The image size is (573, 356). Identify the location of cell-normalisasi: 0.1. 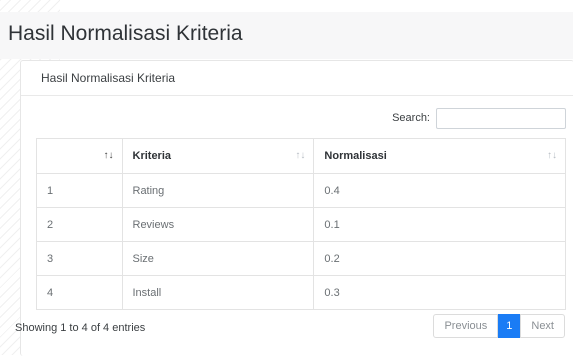
(439, 224).